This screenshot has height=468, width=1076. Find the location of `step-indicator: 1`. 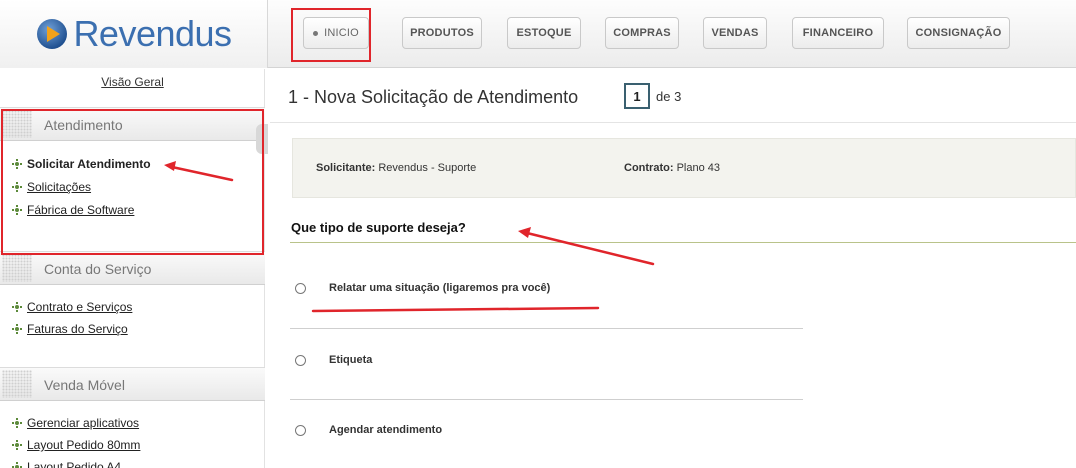

step-indicator: 1 is located at coordinates (637, 96).